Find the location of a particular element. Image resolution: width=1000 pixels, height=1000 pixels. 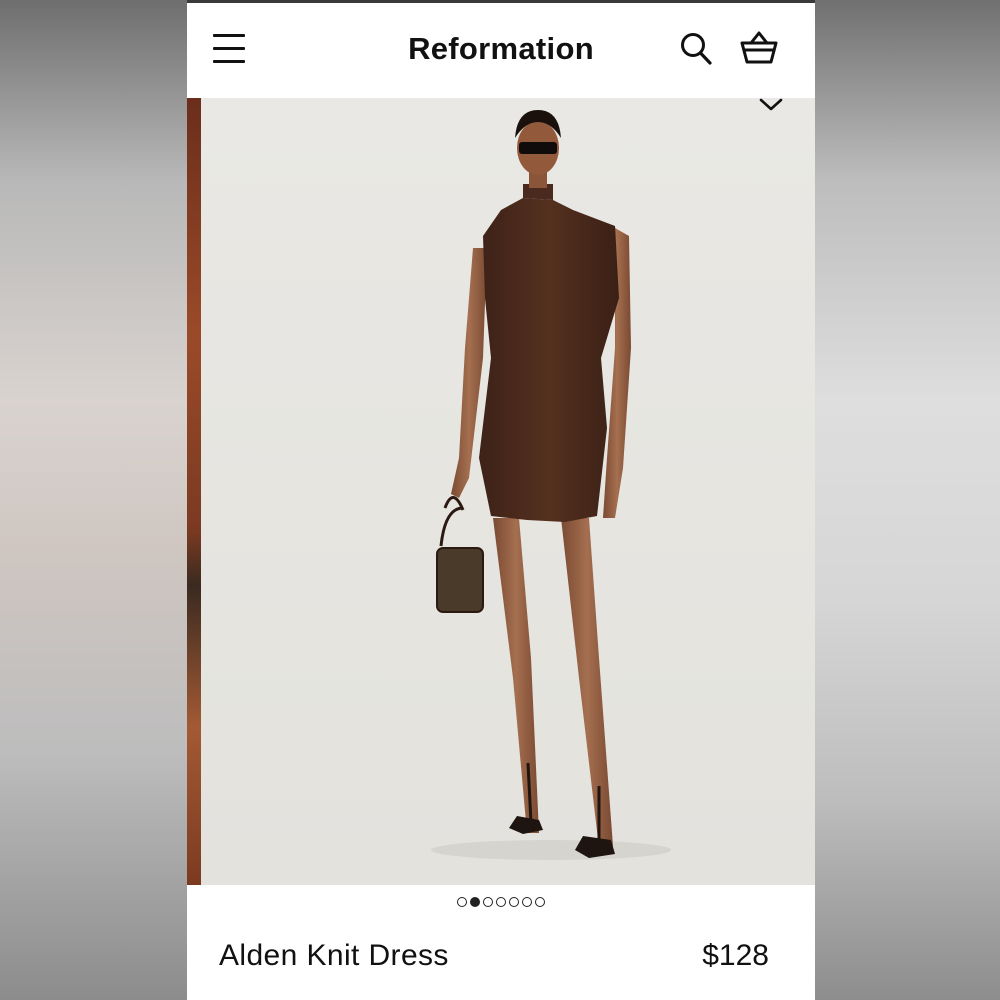

gallery-pagination is located at coordinates (501, 904).